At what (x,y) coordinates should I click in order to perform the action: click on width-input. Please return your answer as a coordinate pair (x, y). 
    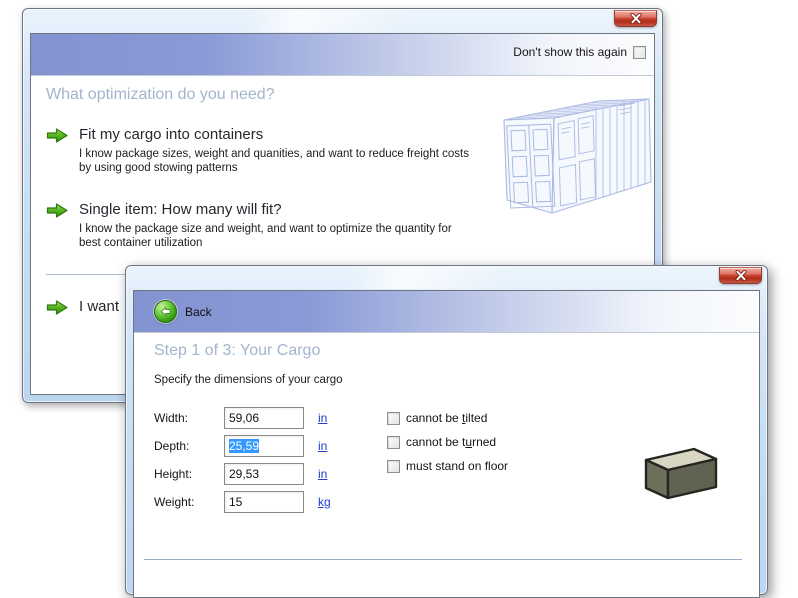
    Looking at the image, I should click on (264, 418).